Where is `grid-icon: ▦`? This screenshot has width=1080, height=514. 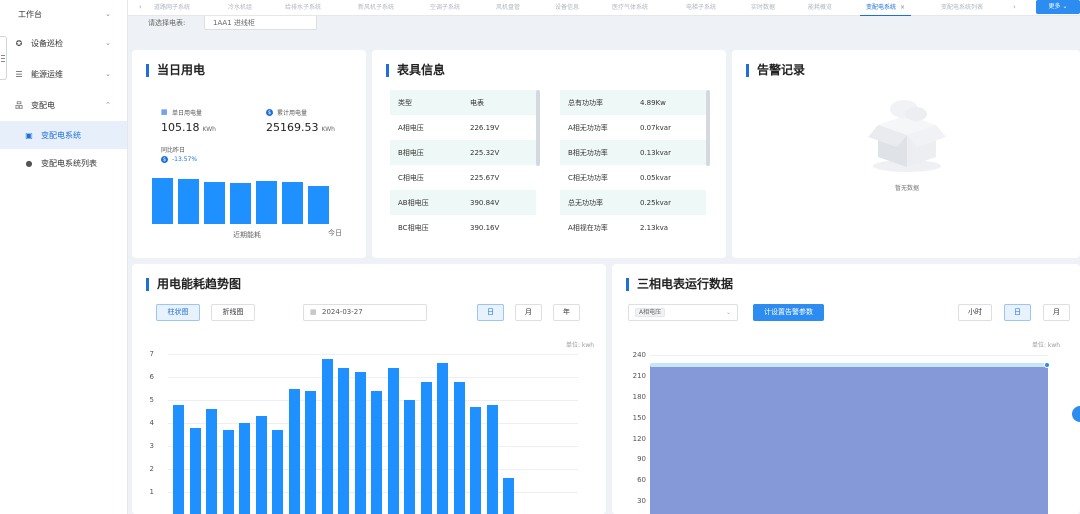
grid-icon: ▦ is located at coordinates (164, 112).